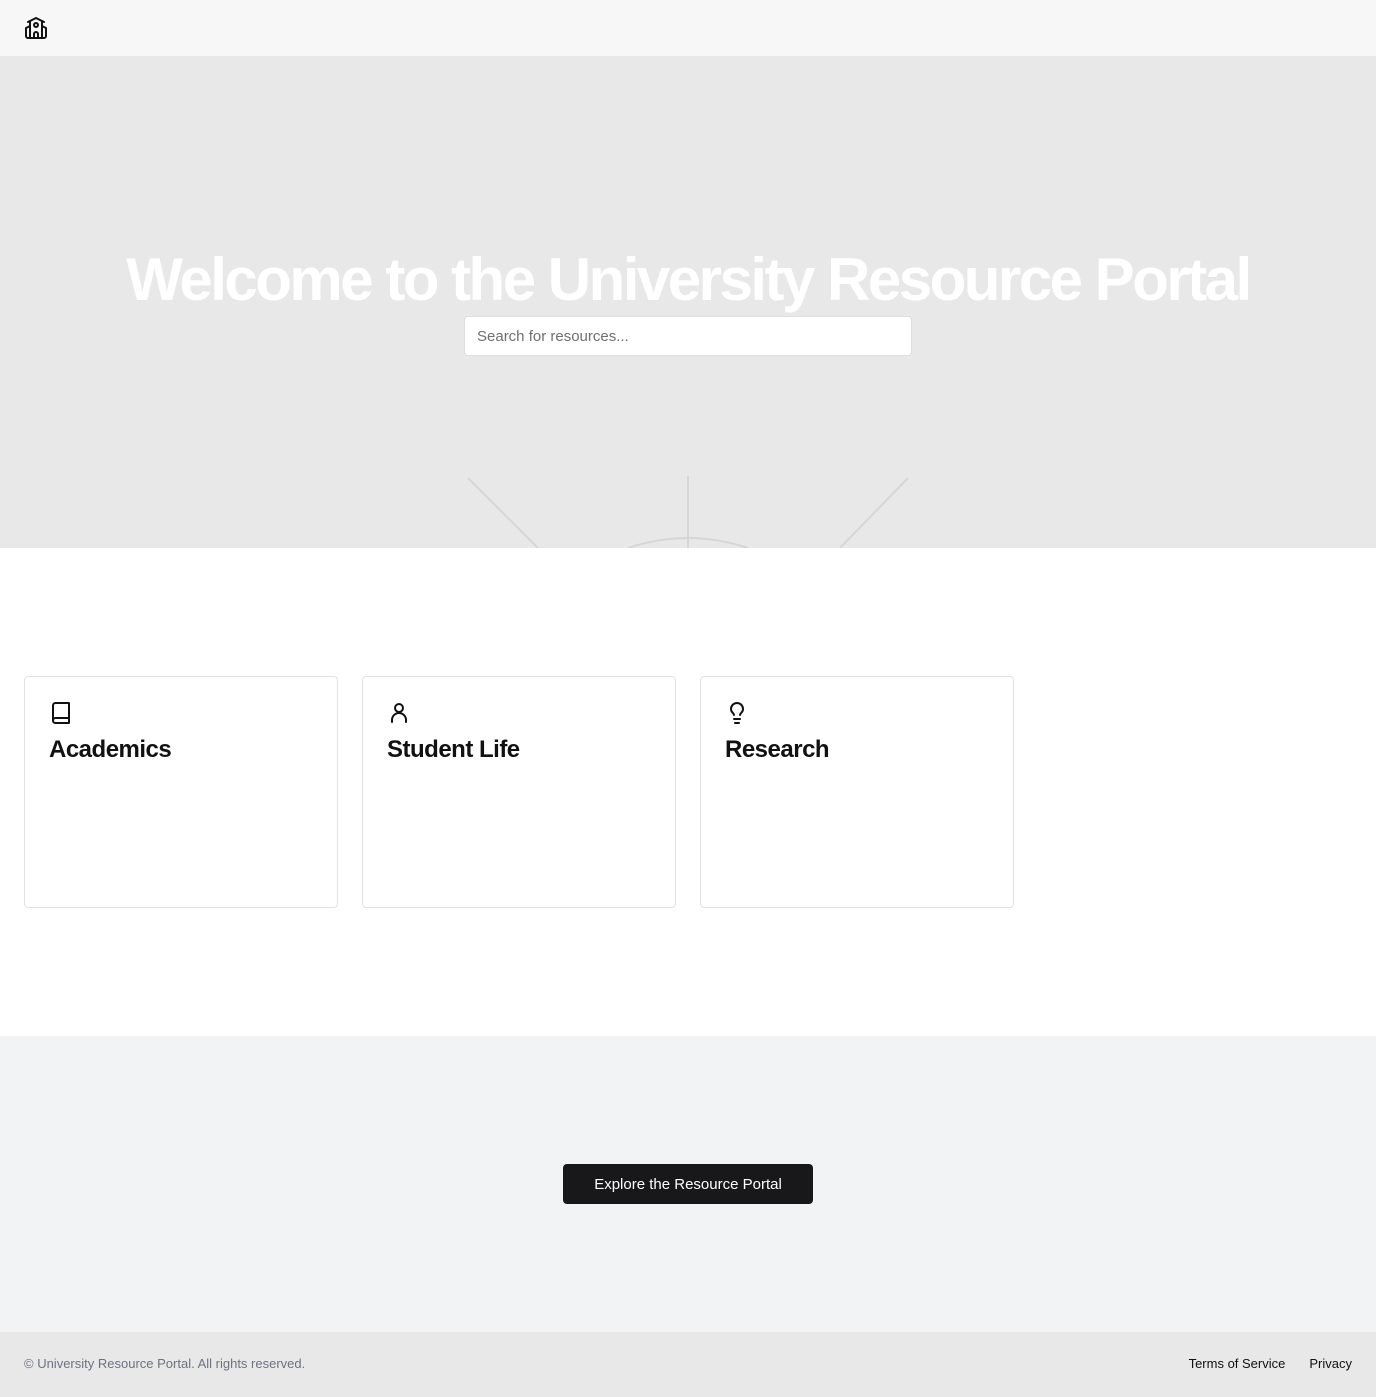  Describe the element at coordinates (1330, 1363) in the screenshot. I see `privacy-link: Privacy` at that location.